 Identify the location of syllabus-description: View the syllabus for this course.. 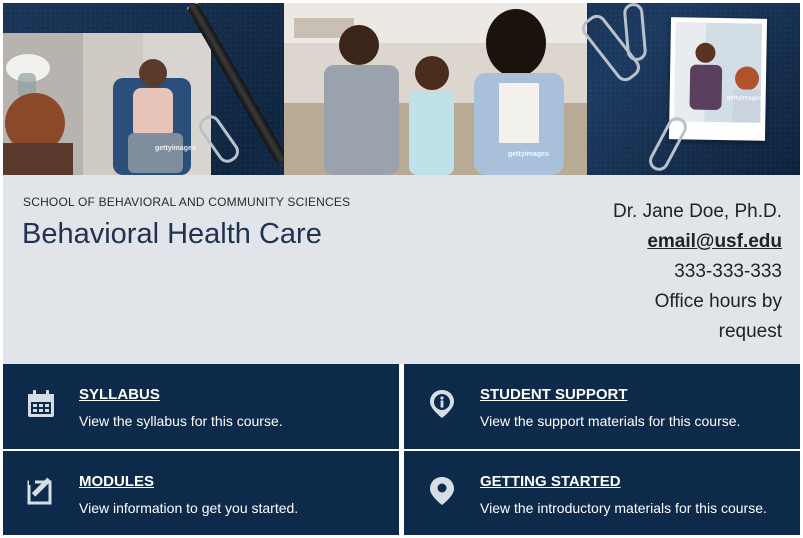
(181, 421).